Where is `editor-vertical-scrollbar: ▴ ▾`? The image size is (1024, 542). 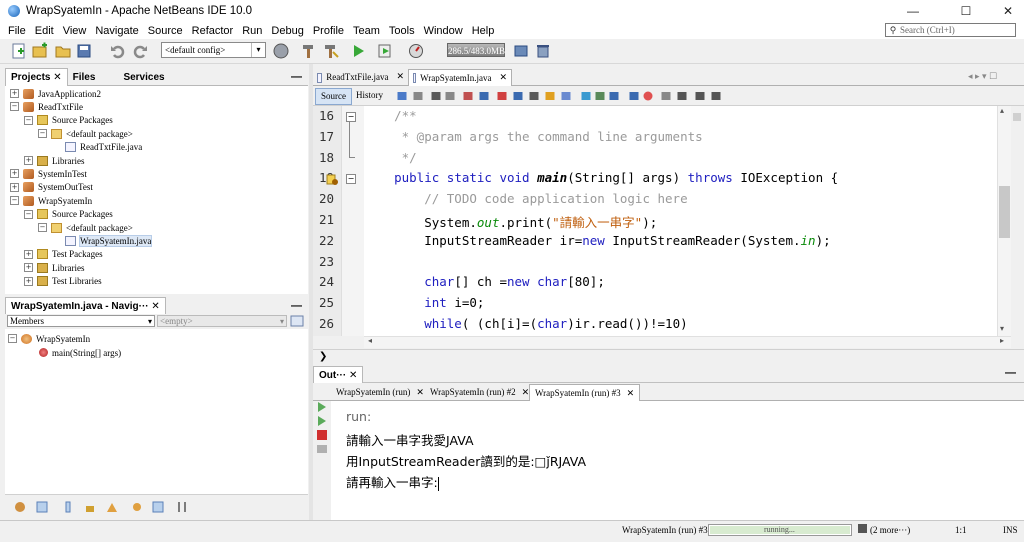 editor-vertical-scrollbar: ▴ ▾ is located at coordinates (1004, 221).